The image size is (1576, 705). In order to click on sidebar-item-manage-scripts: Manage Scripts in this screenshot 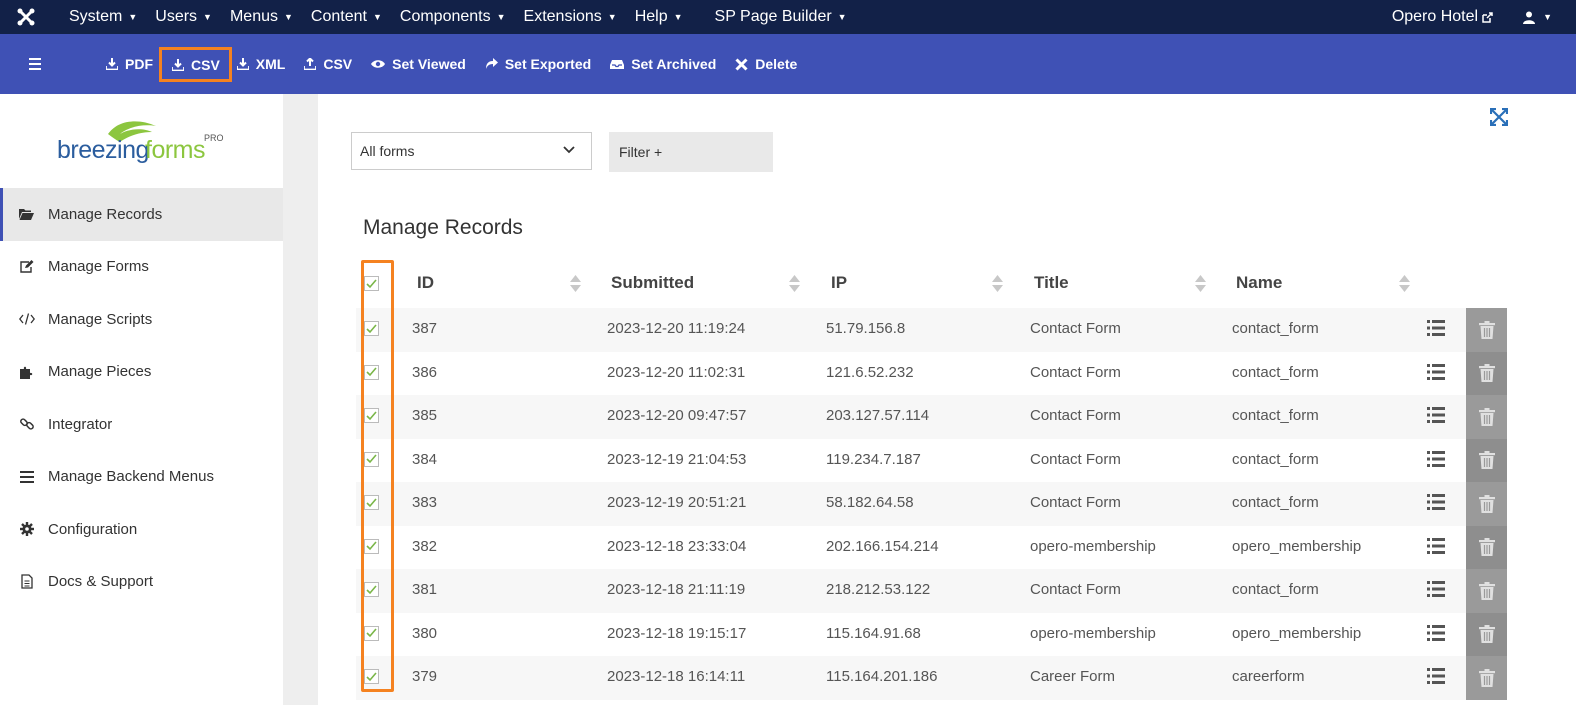, I will do `click(141, 319)`.